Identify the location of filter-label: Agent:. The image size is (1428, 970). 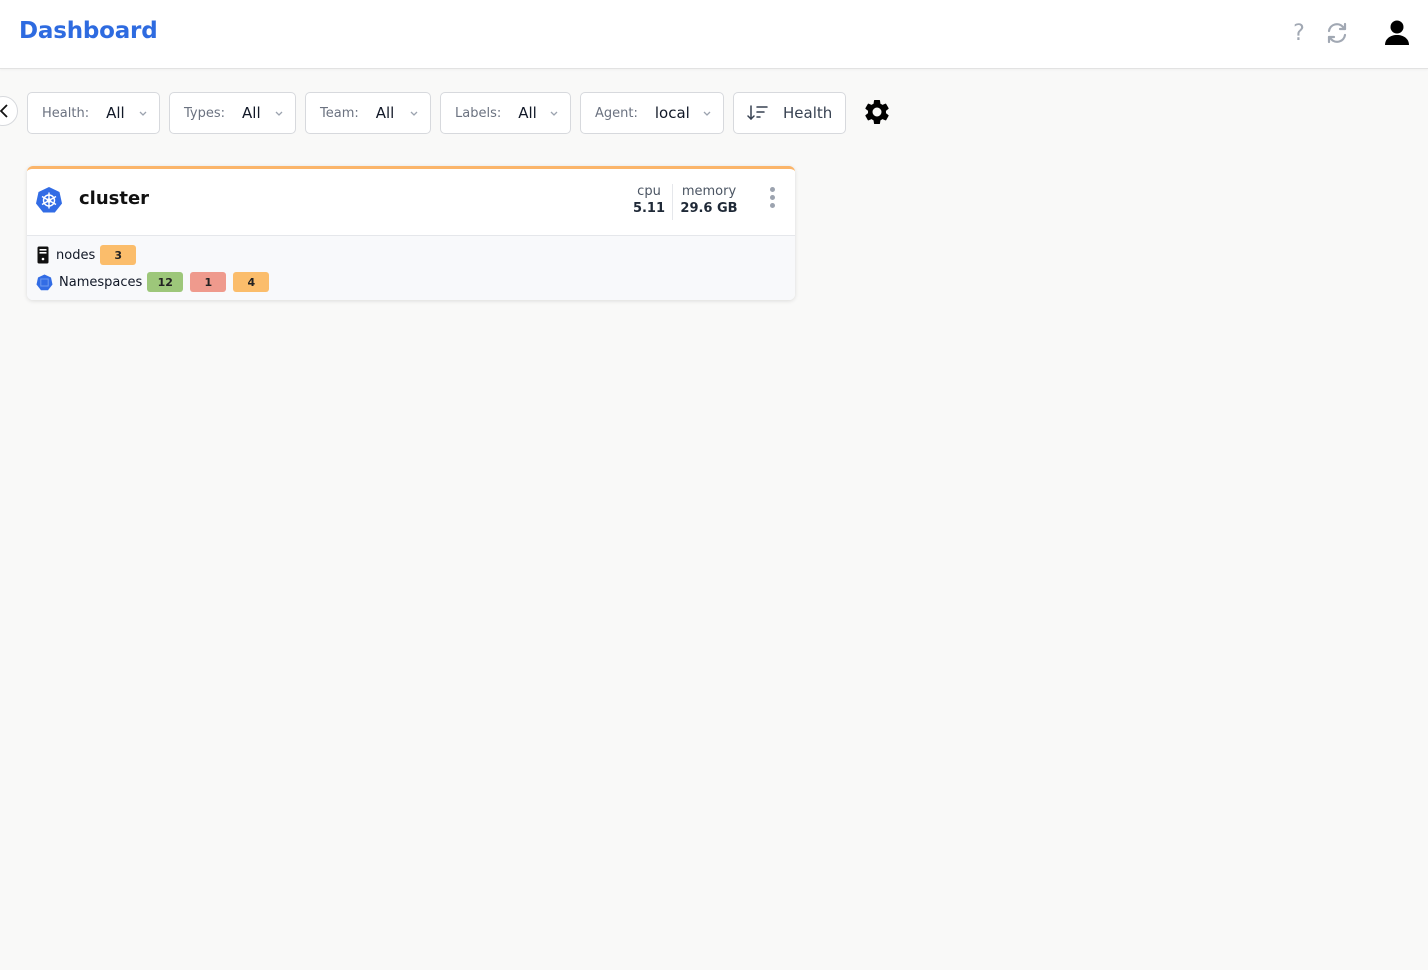
(616, 113).